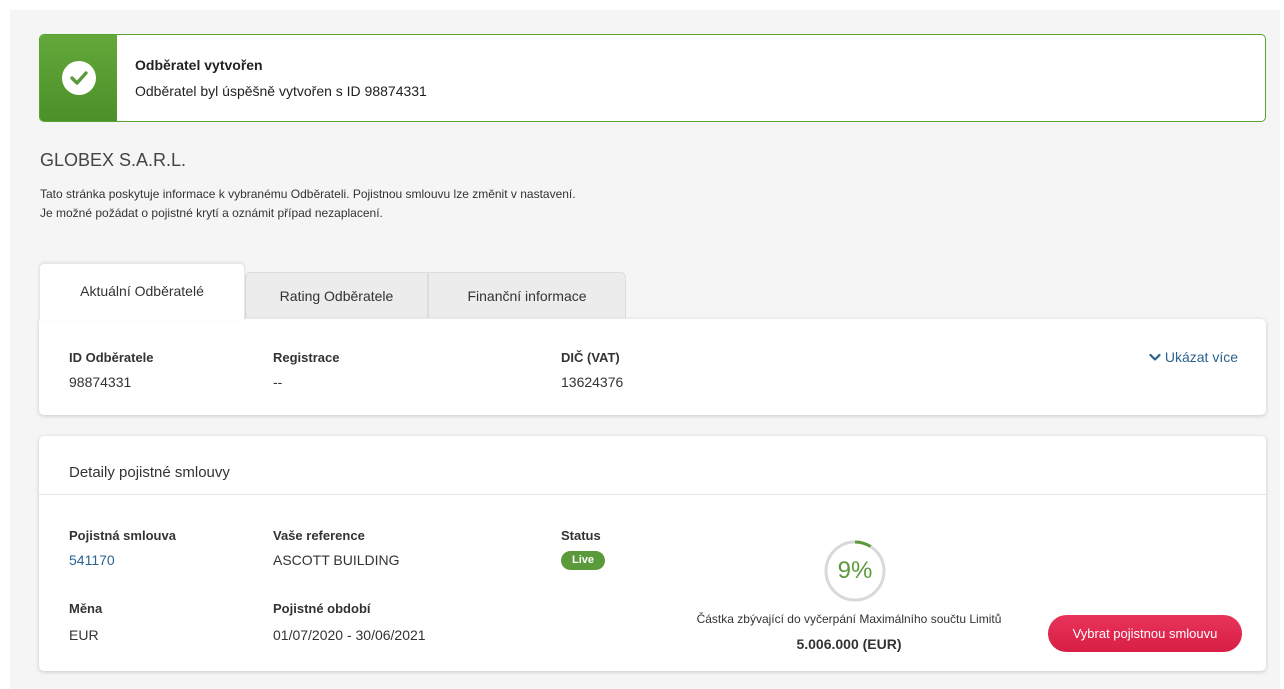 Image resolution: width=1284 pixels, height=689 pixels. Describe the element at coordinates (322, 608) in the screenshot. I see `period-label: Pojistné období` at that location.